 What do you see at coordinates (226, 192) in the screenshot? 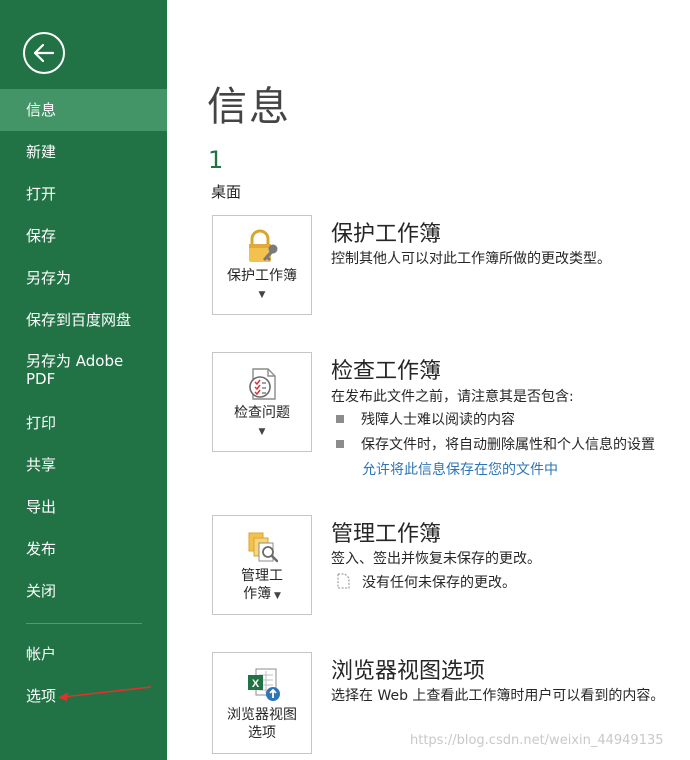
I see `document-location: 桌面` at bounding box center [226, 192].